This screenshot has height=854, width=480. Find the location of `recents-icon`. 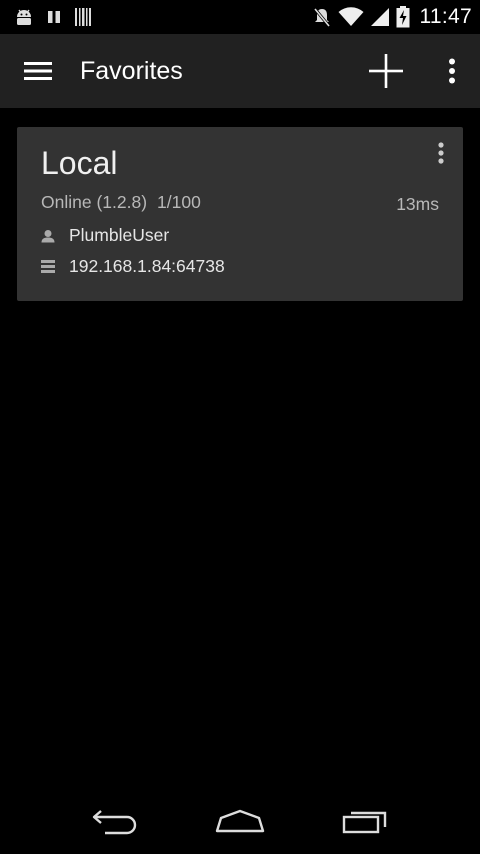

recents-icon is located at coordinates (365, 822).